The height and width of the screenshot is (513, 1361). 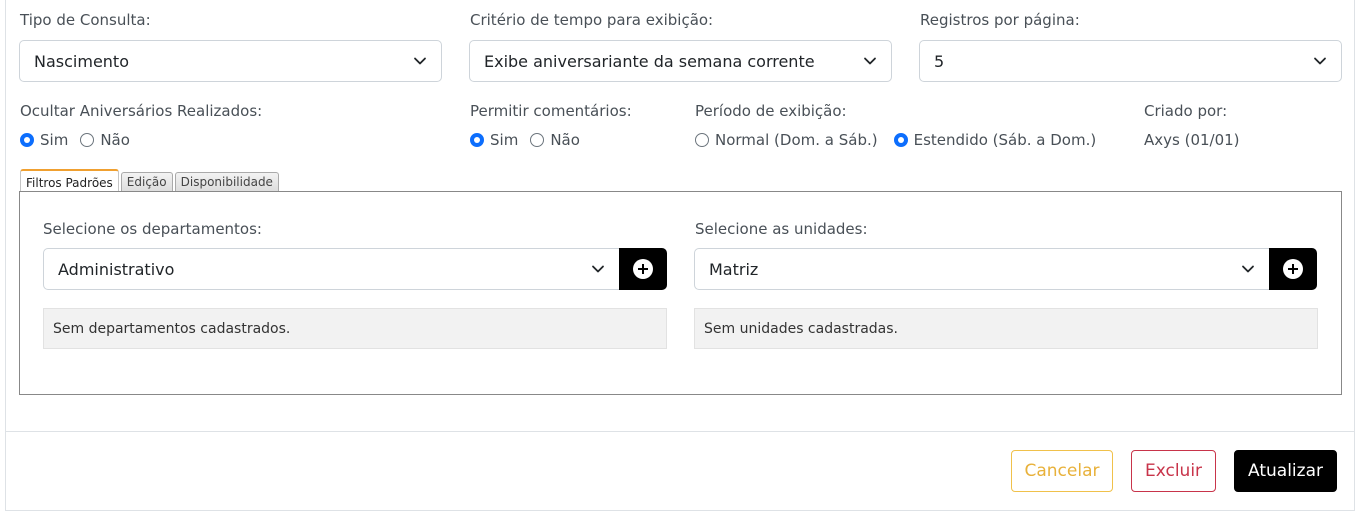 I want to click on ocultar-nao-radio: Não, so click(x=105, y=140).